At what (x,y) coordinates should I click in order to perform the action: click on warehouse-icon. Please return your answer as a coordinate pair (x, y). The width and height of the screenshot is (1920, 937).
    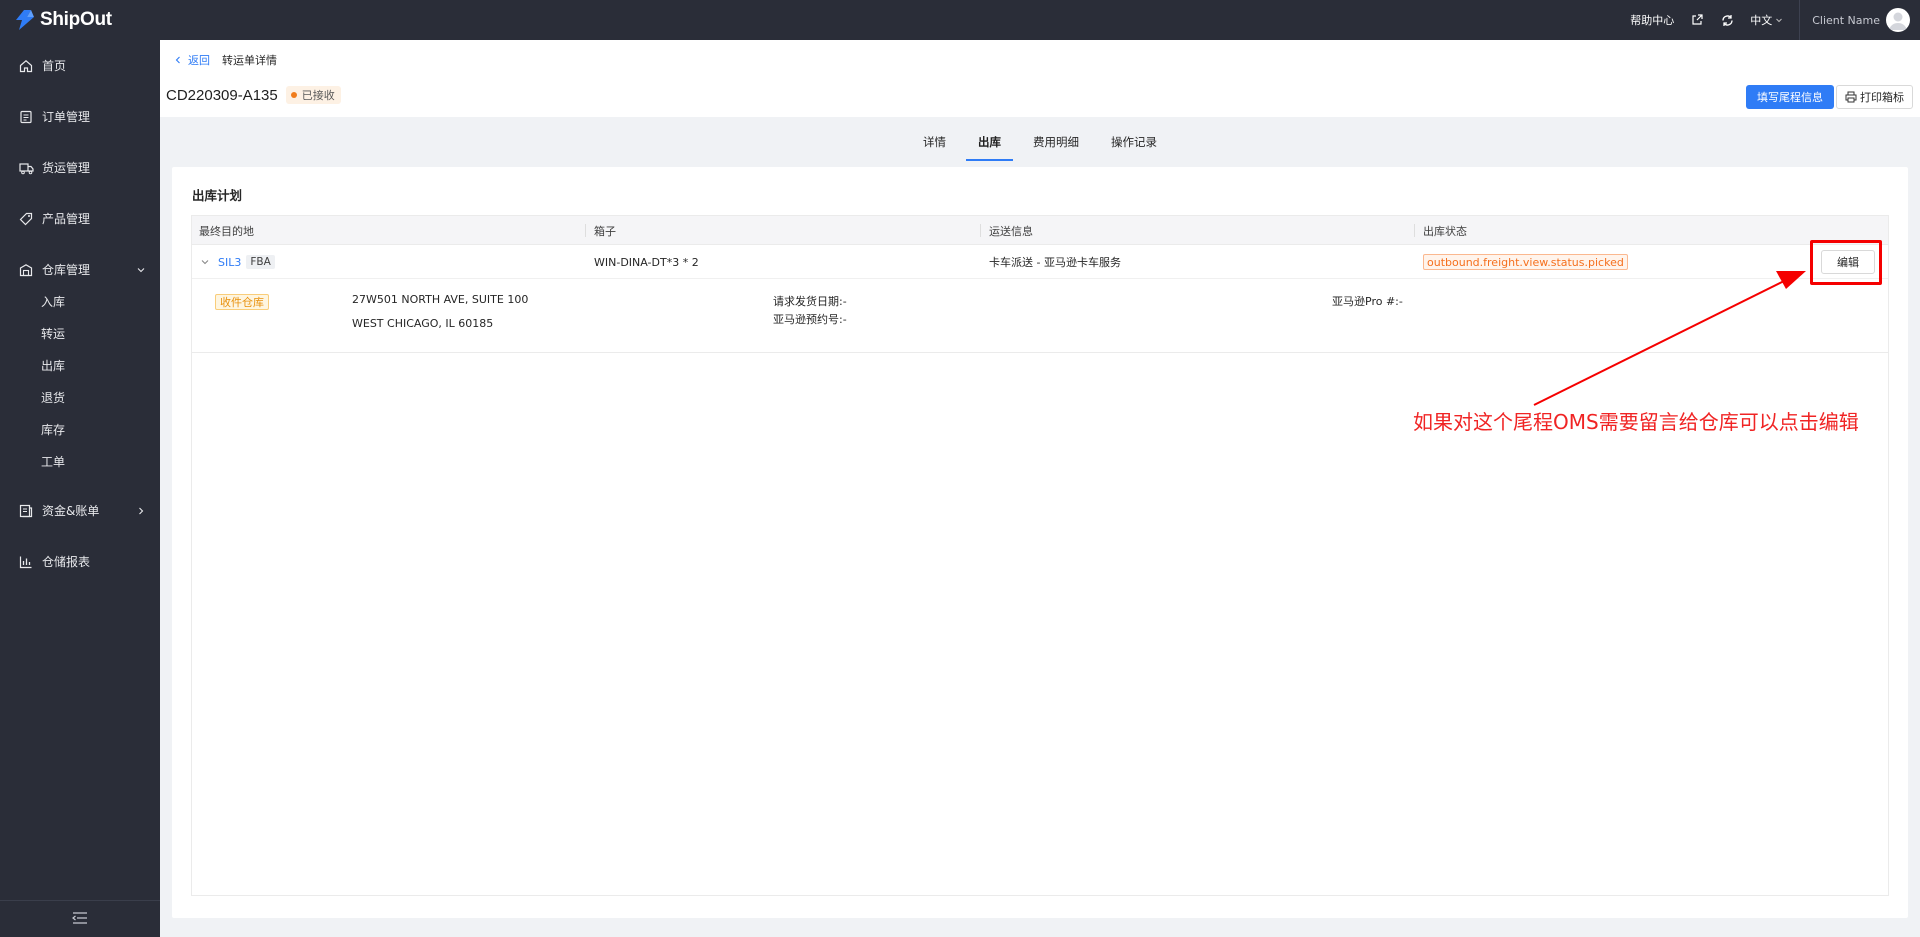
    Looking at the image, I should click on (26, 270).